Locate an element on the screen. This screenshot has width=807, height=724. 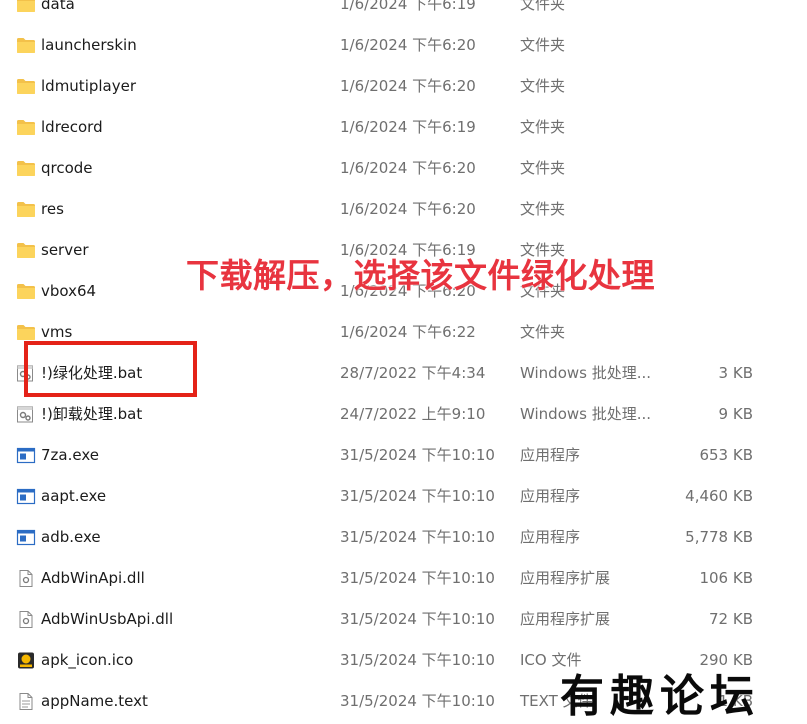
file-row: ldmutiplayer 1/6/2024 下午6:20 文件夹 is located at coordinates (403, 86).